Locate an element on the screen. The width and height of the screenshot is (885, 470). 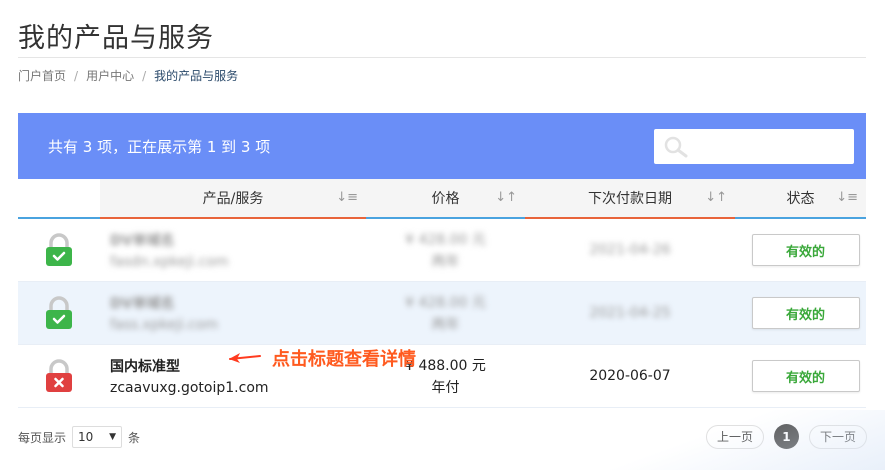
breadcrumb-user-center: 用户中心 is located at coordinates (110, 75).